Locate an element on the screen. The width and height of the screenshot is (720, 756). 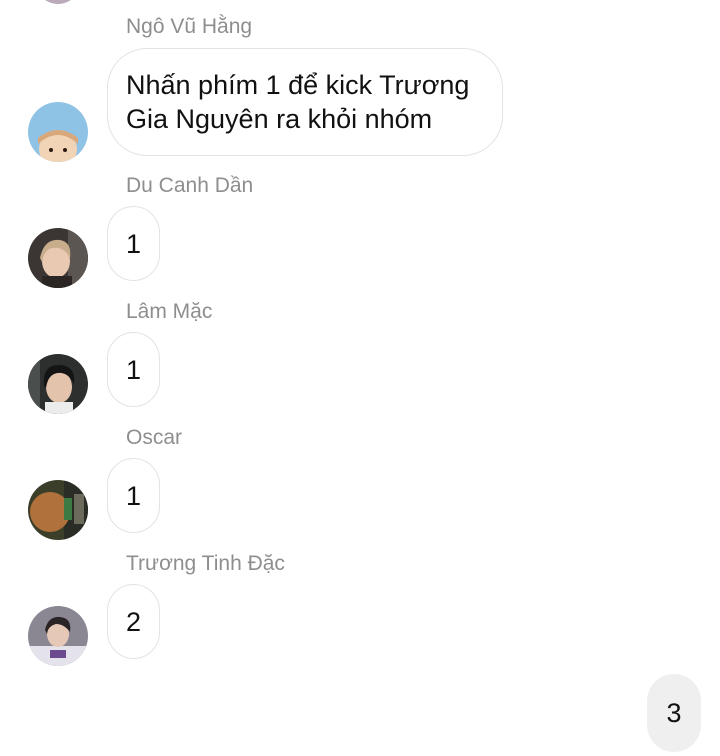
sender-name: Lâm Mặc is located at coordinates (169, 311).